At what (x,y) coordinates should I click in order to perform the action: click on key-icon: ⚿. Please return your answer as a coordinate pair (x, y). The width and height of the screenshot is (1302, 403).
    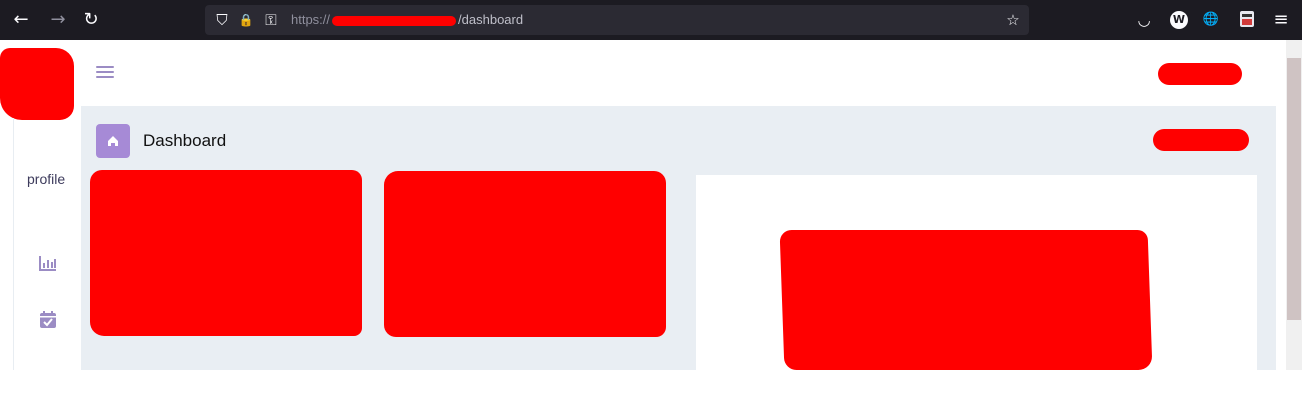
    Looking at the image, I should click on (271, 20).